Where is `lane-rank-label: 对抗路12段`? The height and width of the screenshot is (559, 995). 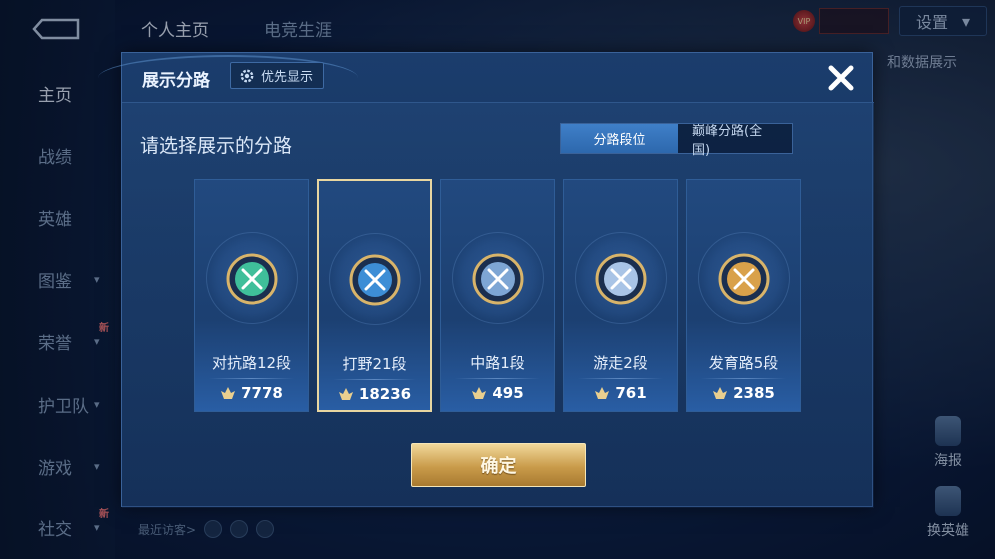 lane-rank-label: 对抗路12段 is located at coordinates (251, 363).